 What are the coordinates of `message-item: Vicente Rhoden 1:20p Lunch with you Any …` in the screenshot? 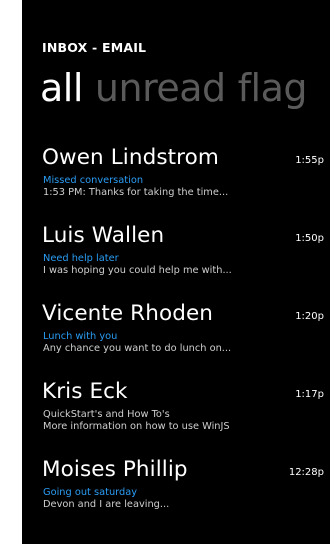 It's located at (185, 337).